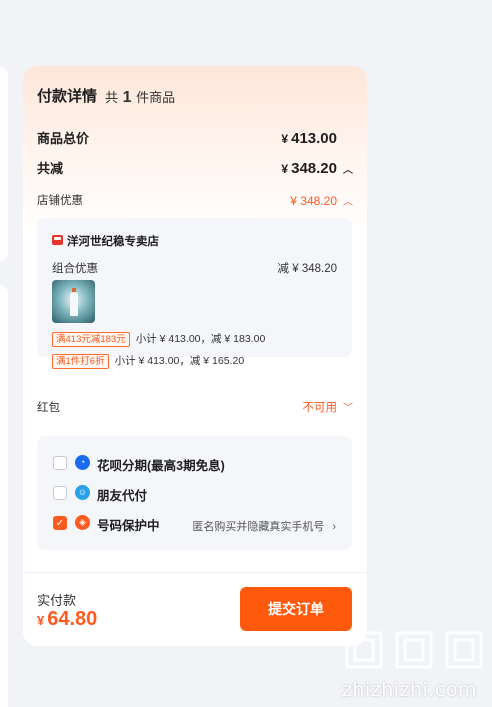 This screenshot has height=707, width=492. Describe the element at coordinates (128, 524) in the screenshot. I see `number-protection-label: 号码保护中` at that location.